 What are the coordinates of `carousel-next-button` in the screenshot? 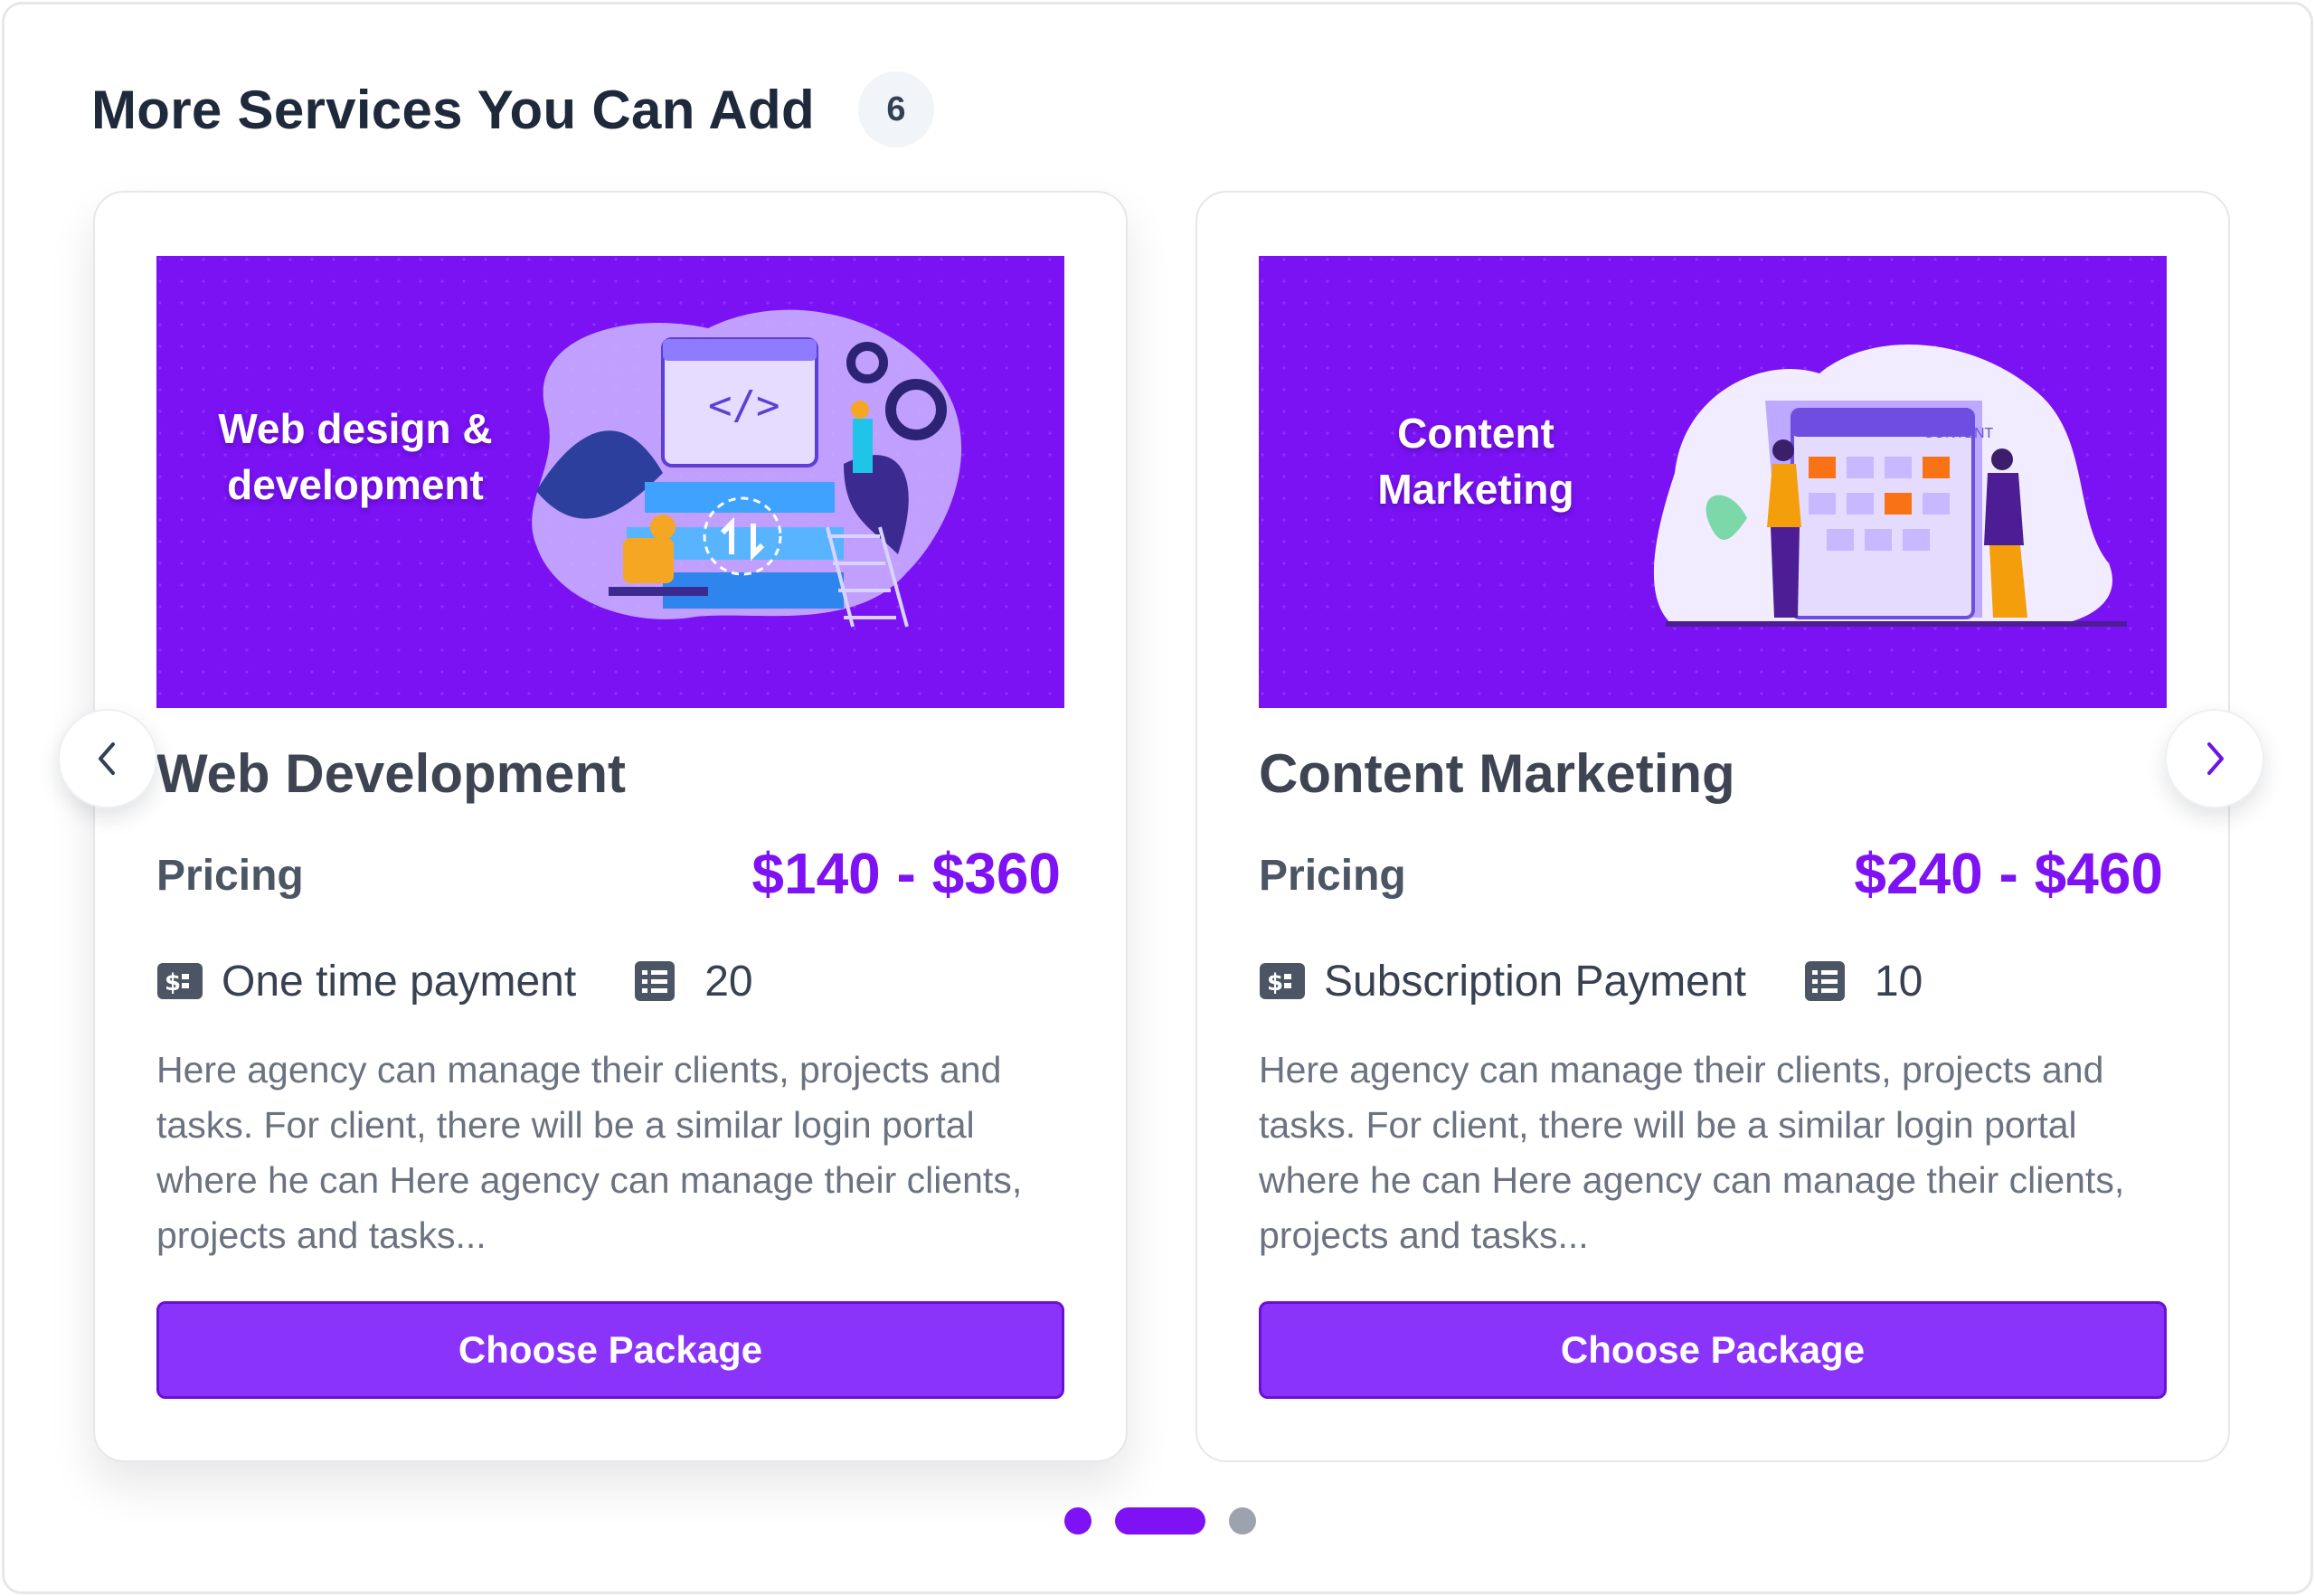 It's located at (2215, 759).